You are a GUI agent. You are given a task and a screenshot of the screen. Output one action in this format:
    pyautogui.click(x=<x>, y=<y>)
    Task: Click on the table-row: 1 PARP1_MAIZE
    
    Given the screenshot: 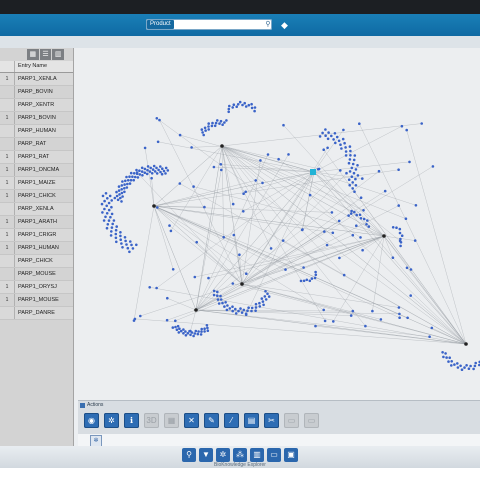 What is the action you would take?
    pyautogui.click(x=36, y=183)
    